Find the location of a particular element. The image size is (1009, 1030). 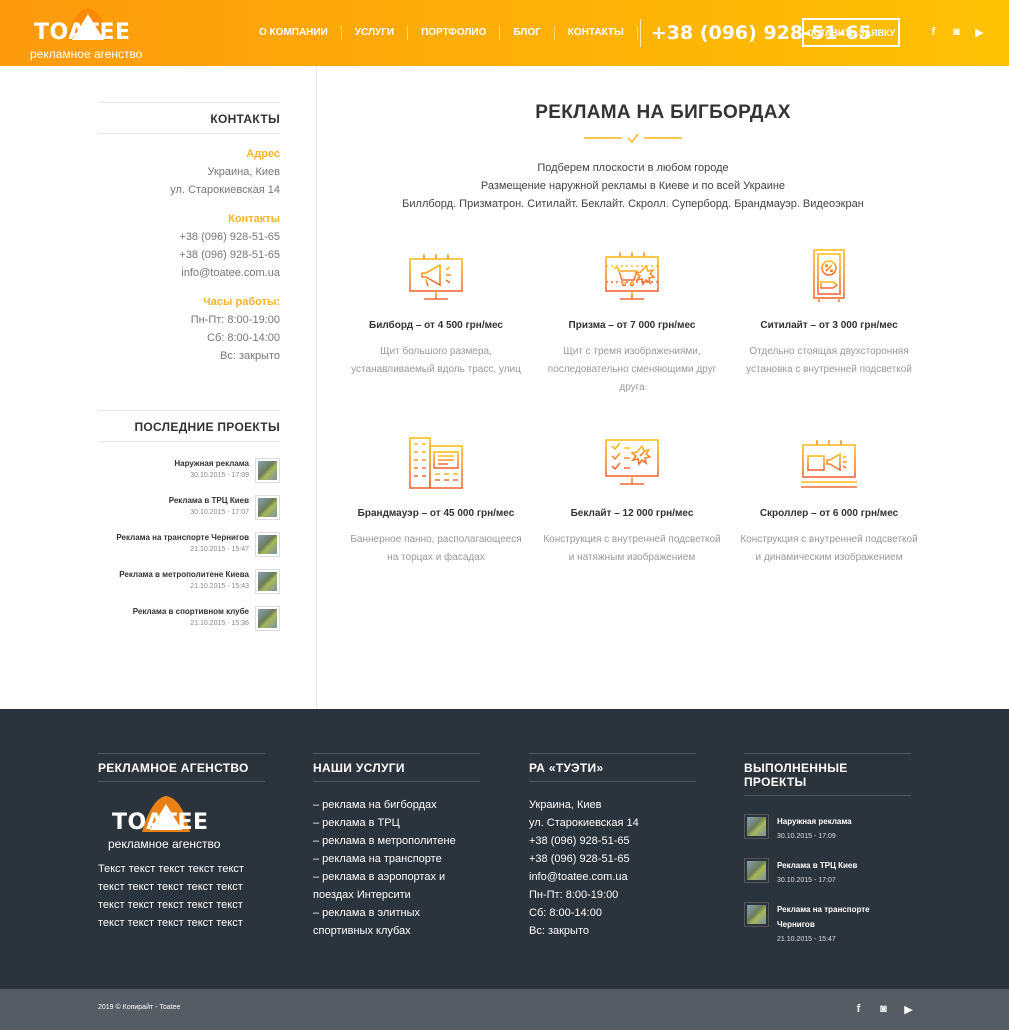

footer-social: f ◙ ▶ is located at coordinates (883, 1009).